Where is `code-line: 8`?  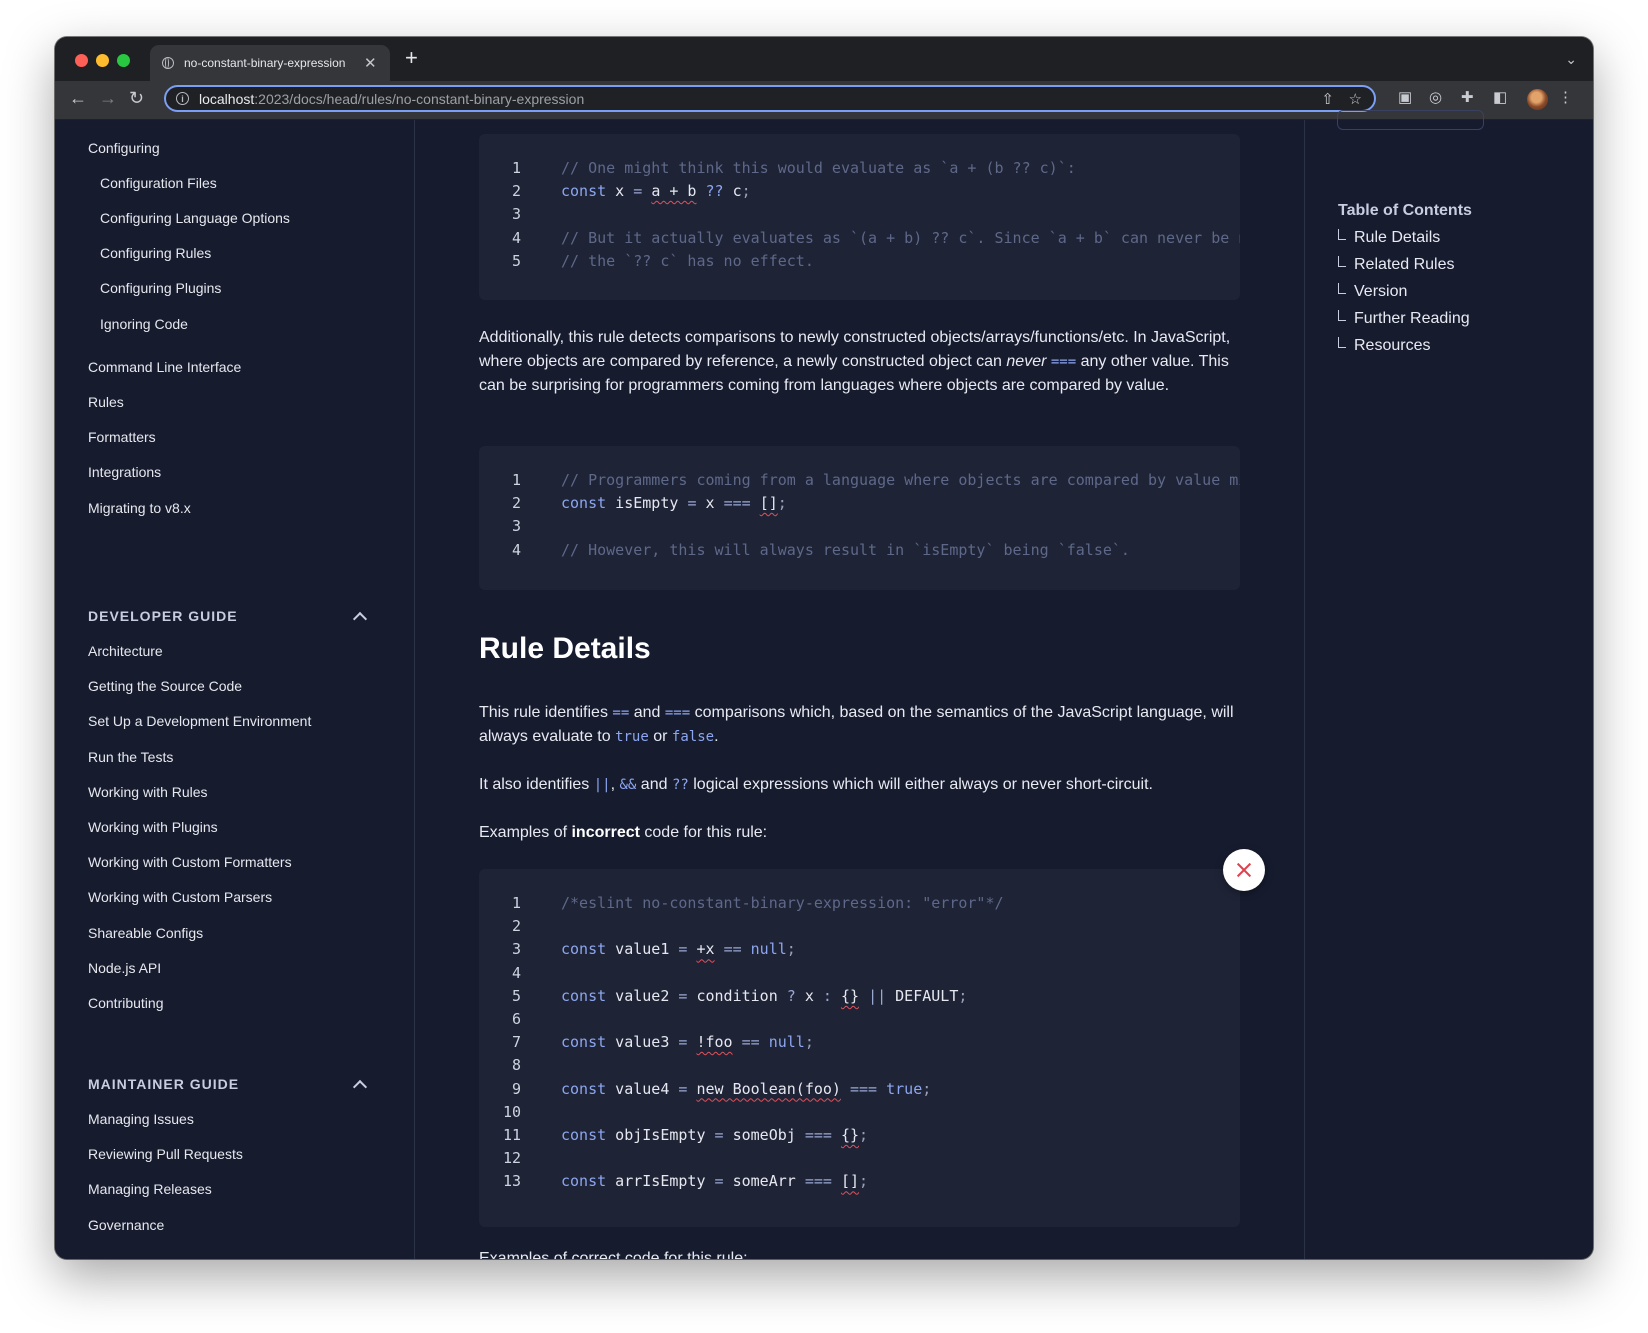 code-line: 8 is located at coordinates (859, 1065).